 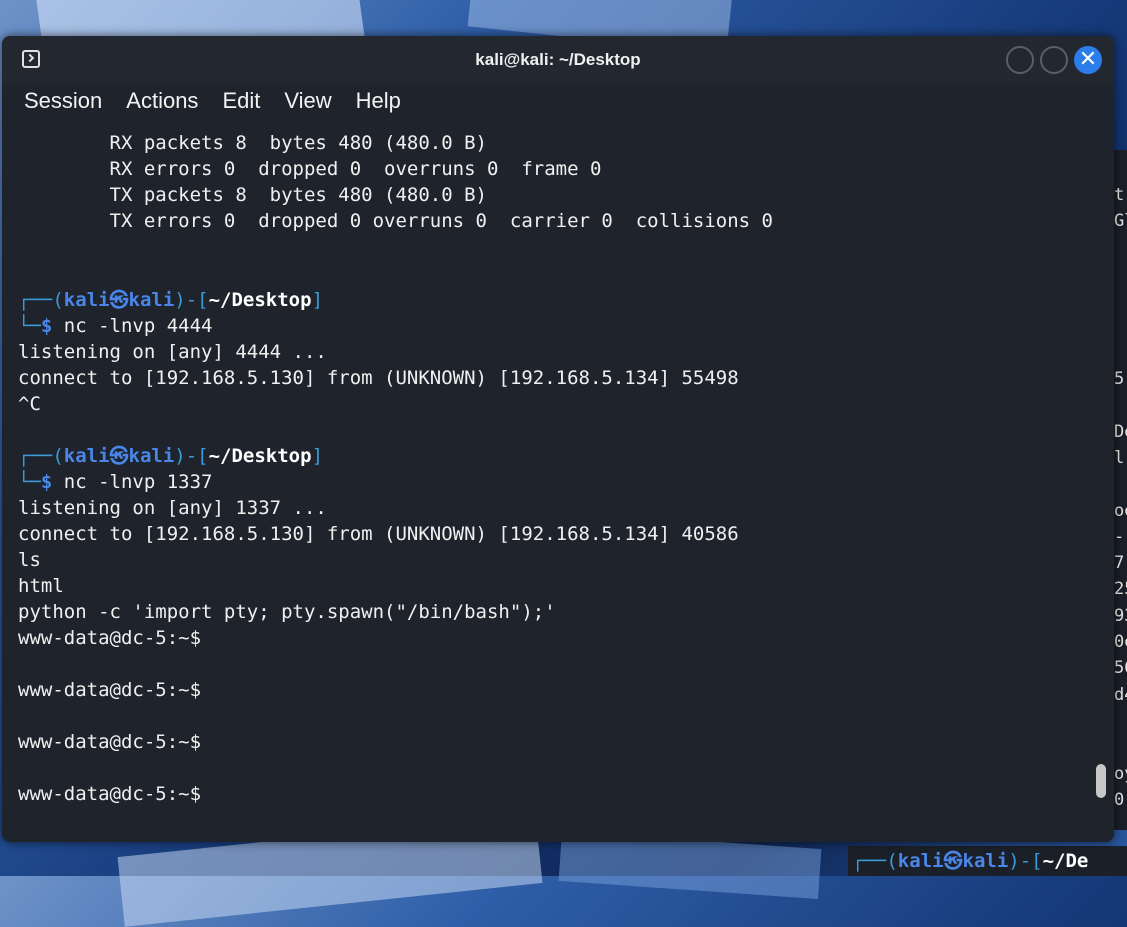 I want to click on scrollbar-thumb, so click(x=1101, y=781).